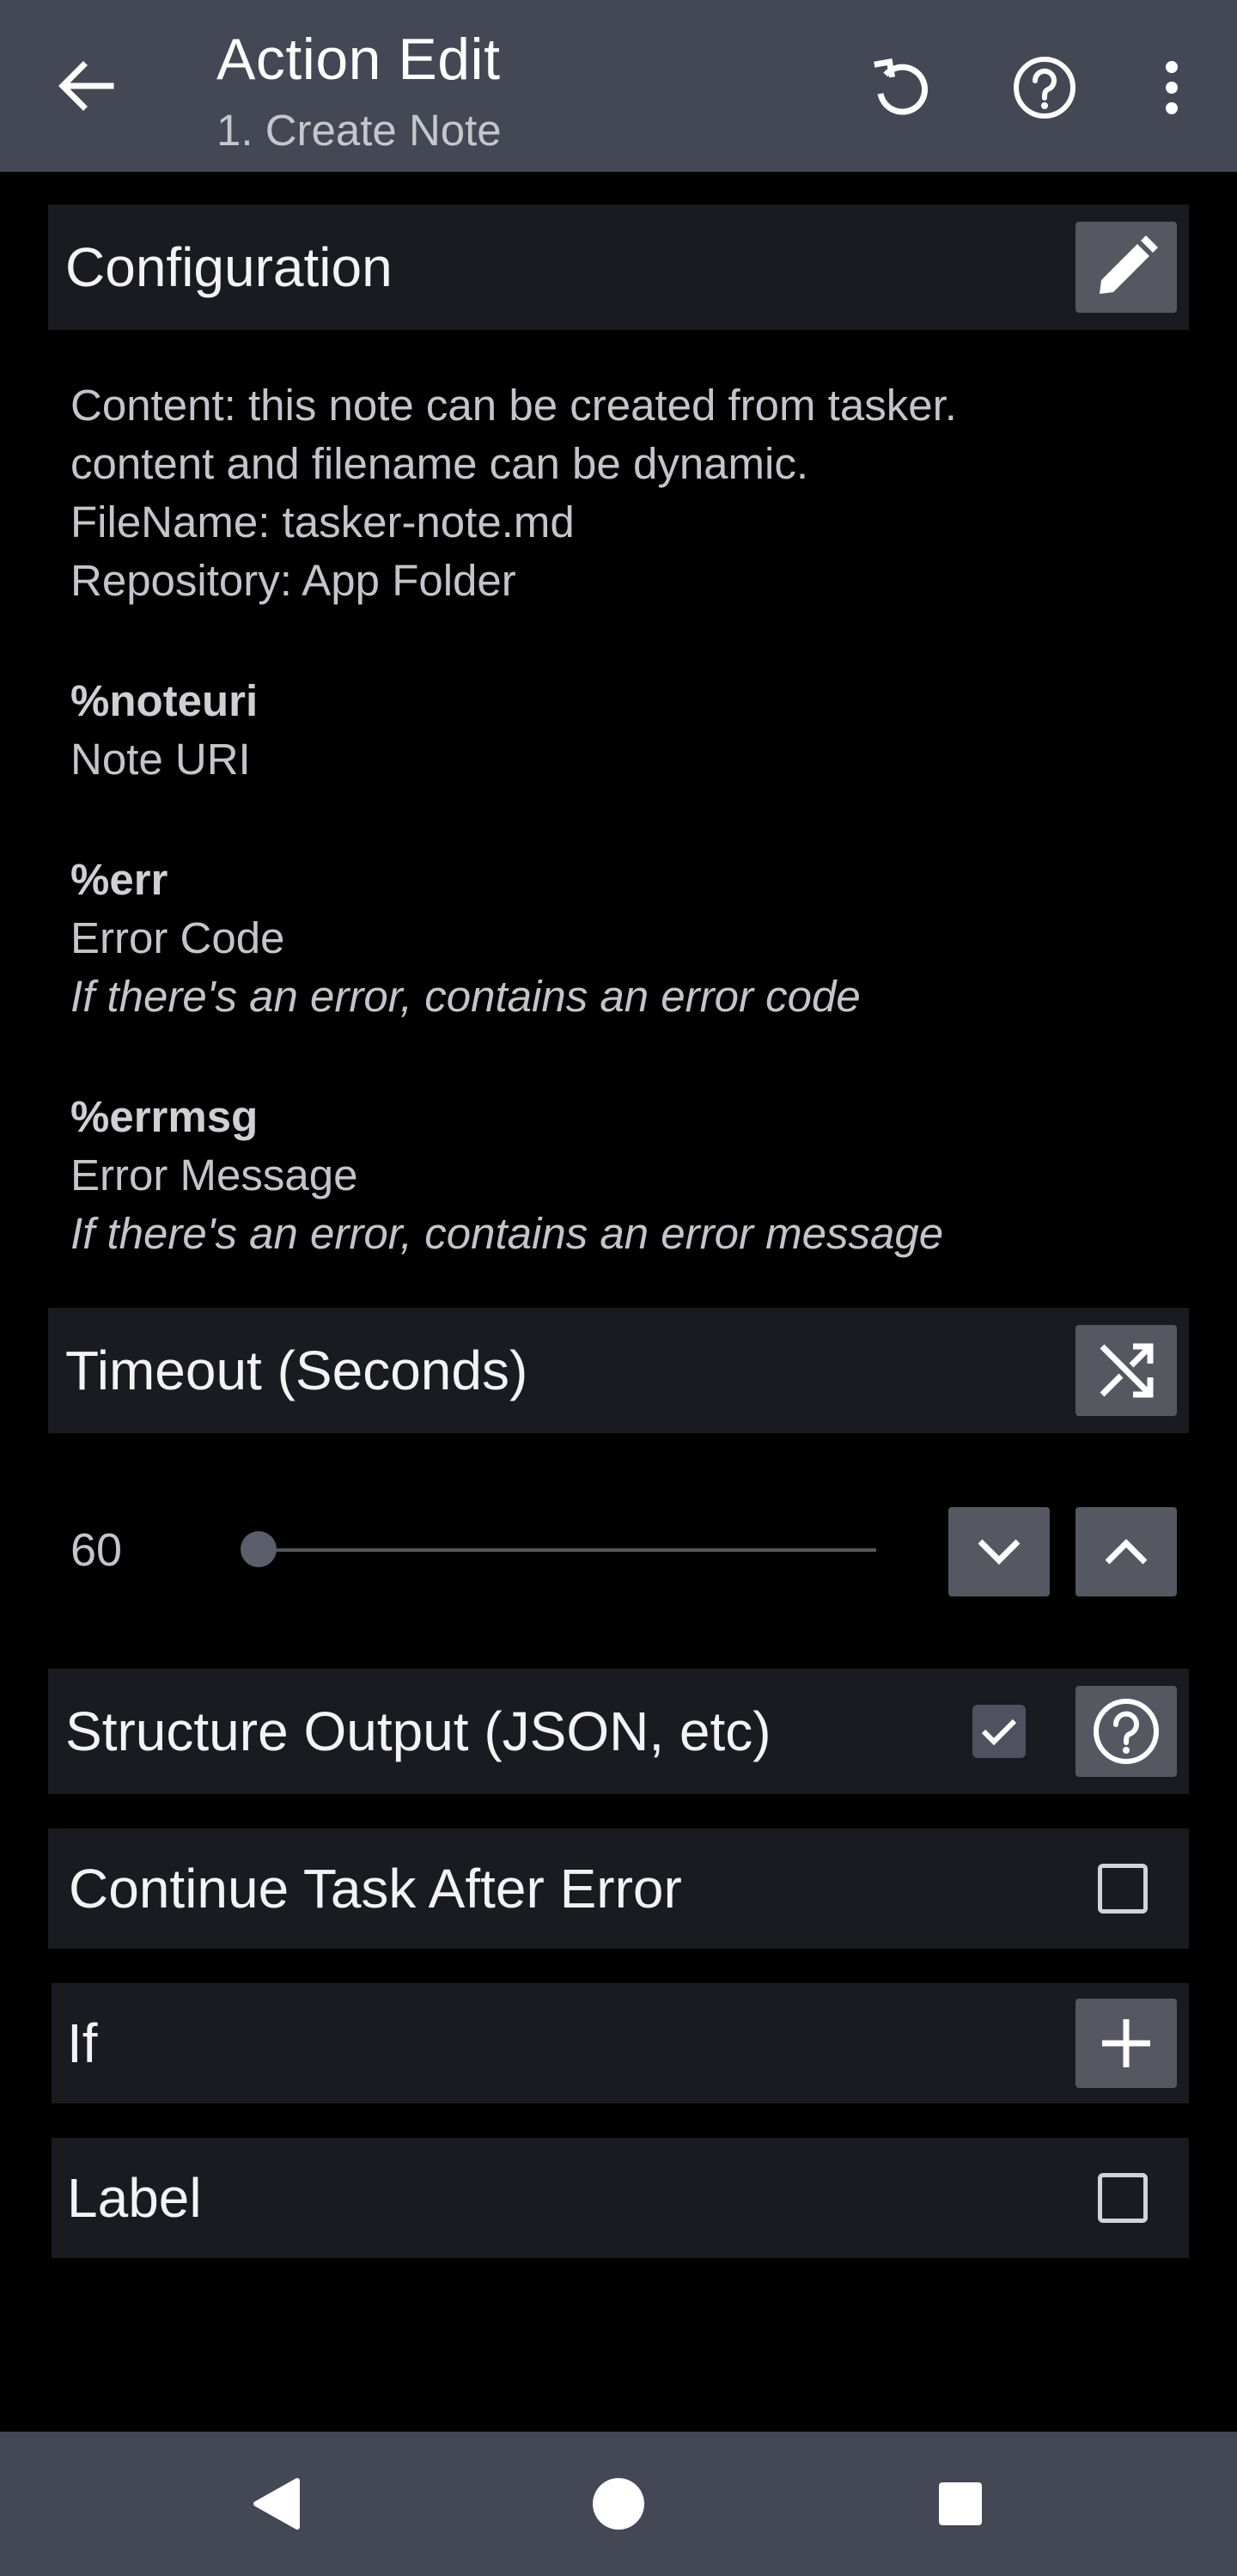 This screenshot has width=1237, height=2576. I want to click on help-button, so click(1044, 87).